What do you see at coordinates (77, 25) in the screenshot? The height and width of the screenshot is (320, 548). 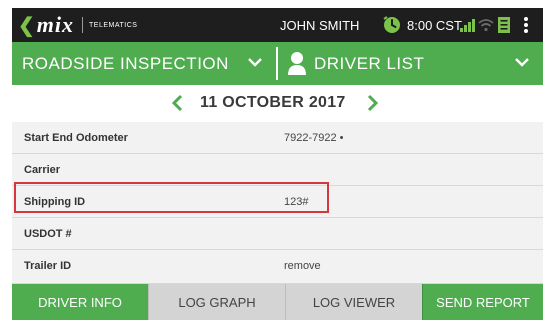 I see `mix-telematics-logo: ❮ mix TELEMATICS` at bounding box center [77, 25].